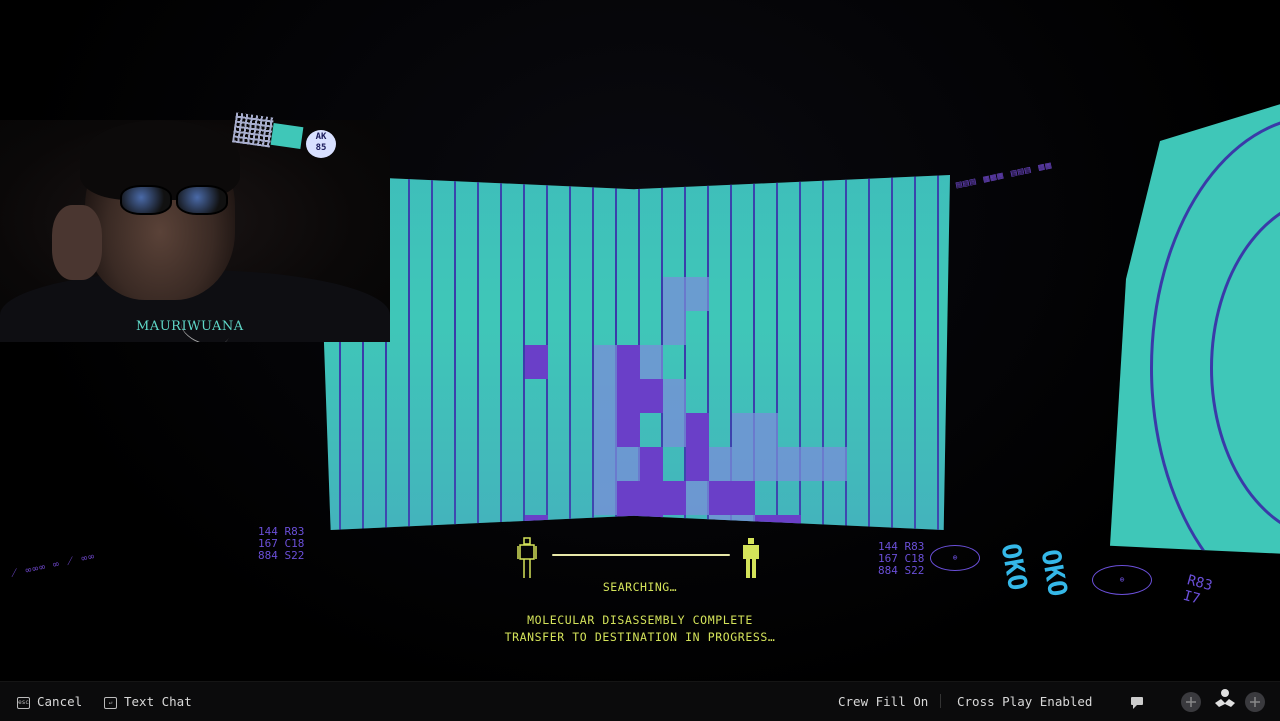 Image resolution: width=1280 pixels, height=721 pixels. Describe the element at coordinates (640, 620) in the screenshot. I see `status-line-1: MOLECULAR DISASSEMBLY COMPLETE` at that location.